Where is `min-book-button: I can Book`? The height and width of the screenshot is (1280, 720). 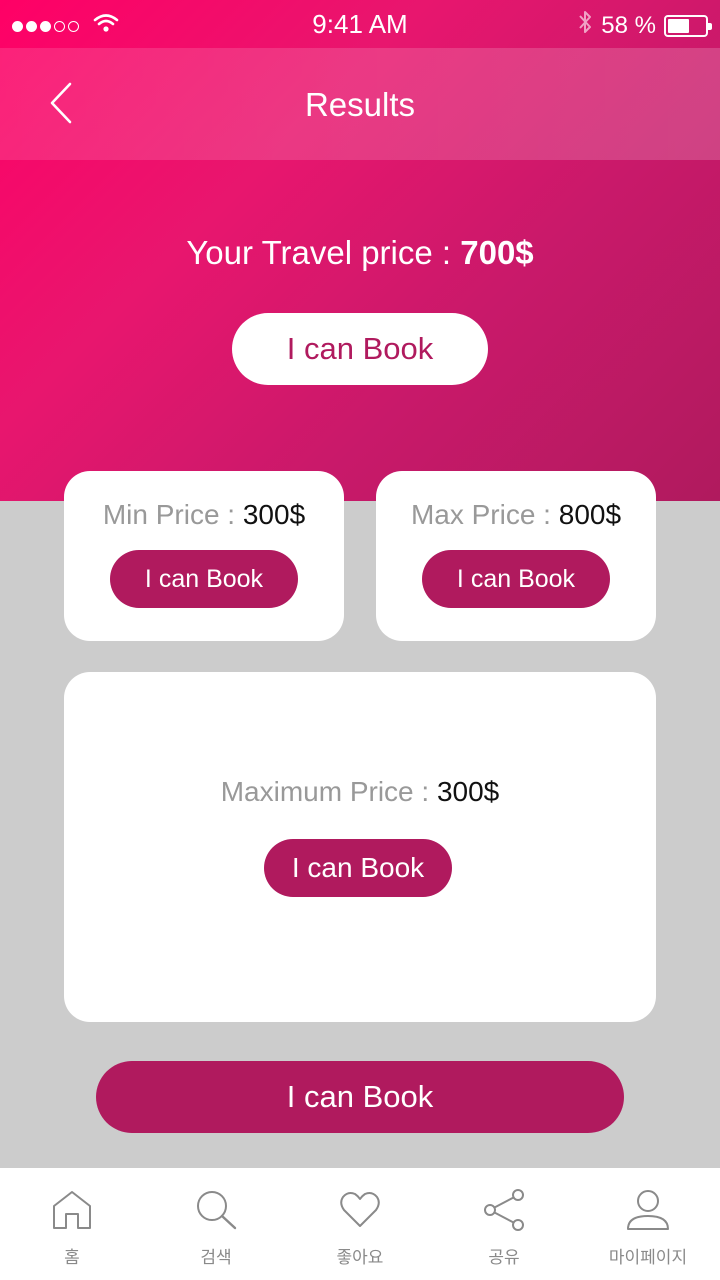 min-book-button: I can Book is located at coordinates (204, 579).